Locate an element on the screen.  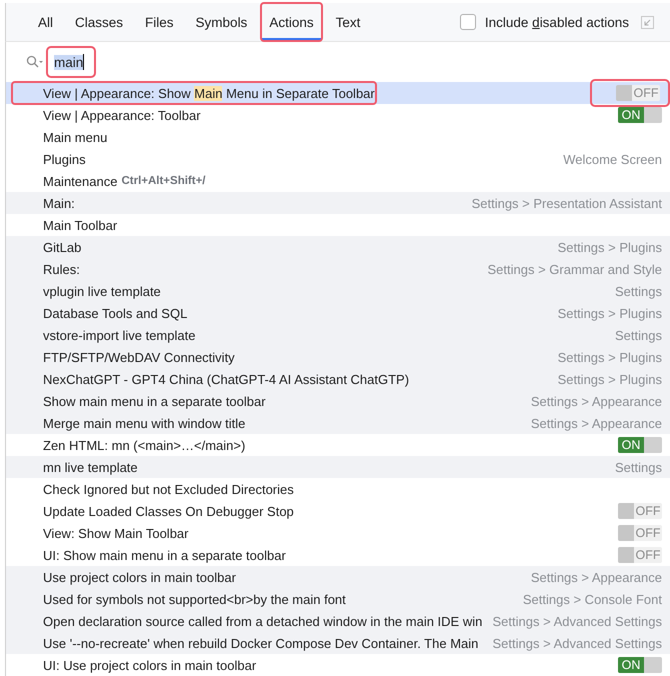
tab: Files is located at coordinates (159, 22).